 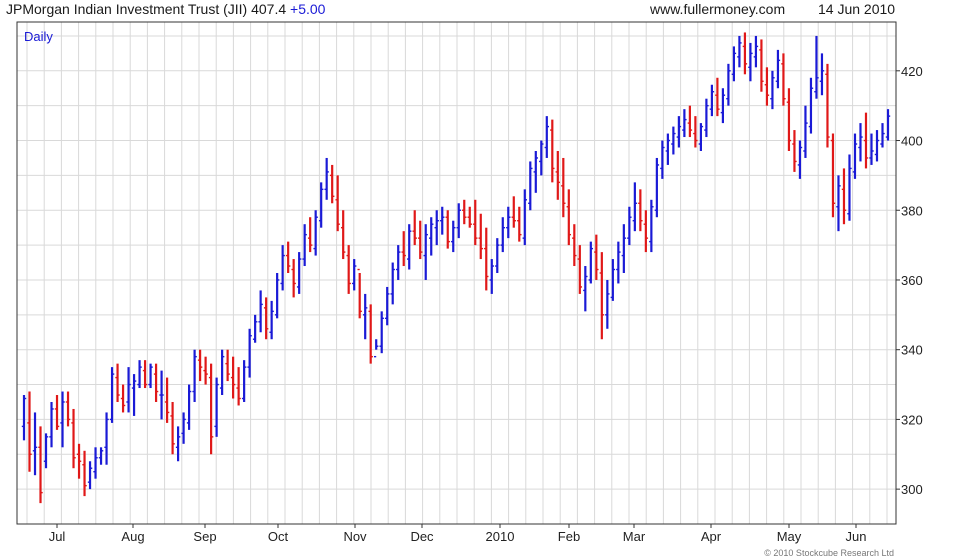 I want to click on y-tick-label: 400, so click(x=912, y=141).